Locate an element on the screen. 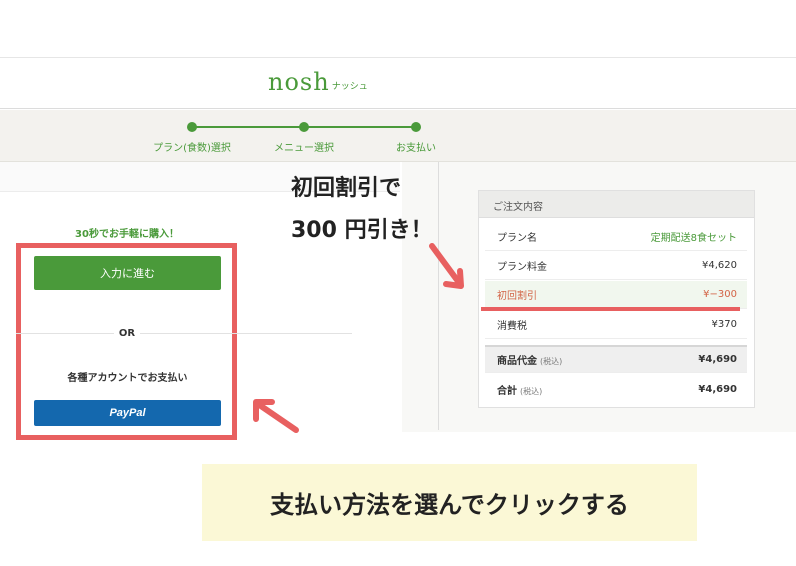 This screenshot has height=566, width=796. order-row-total: 合計 (税込) ¥4,690 is located at coordinates (616, 389).